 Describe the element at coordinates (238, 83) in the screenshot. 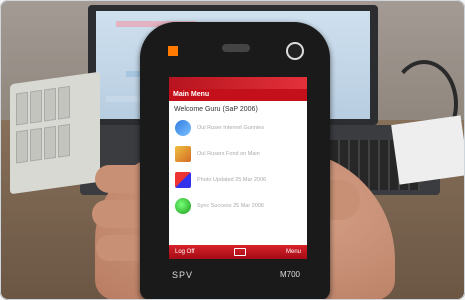

I see `phone-titlebar` at that location.